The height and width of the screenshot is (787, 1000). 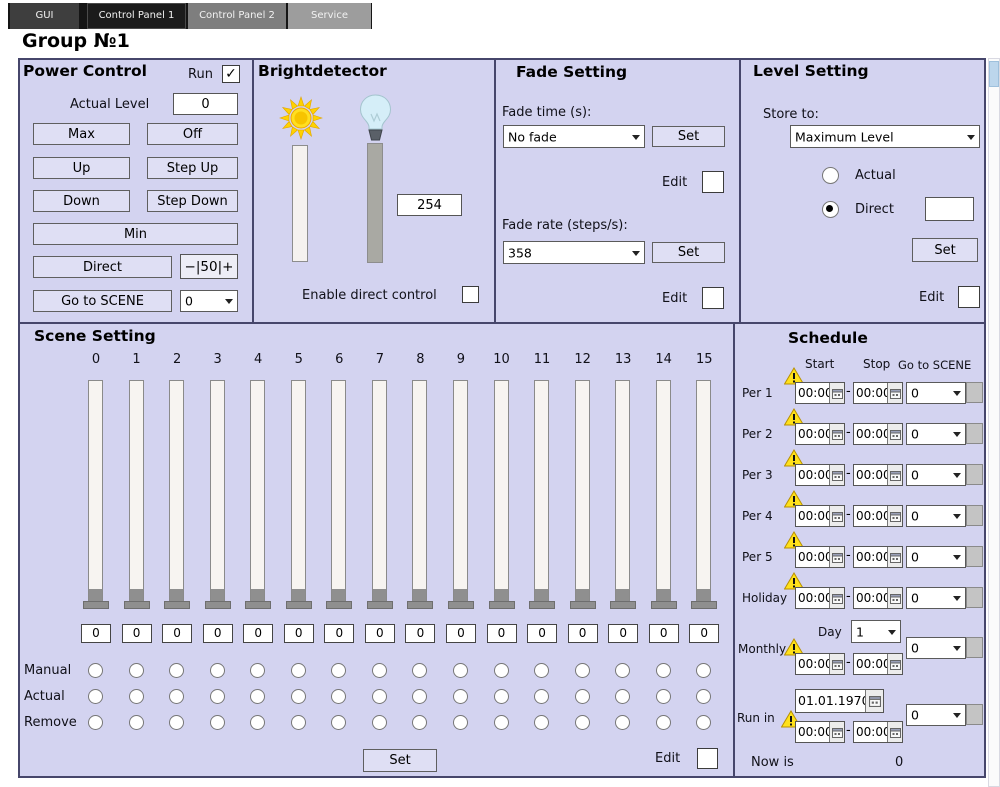 I want to click on monthly-stop-time-input: 00:00, so click(x=878, y=664).